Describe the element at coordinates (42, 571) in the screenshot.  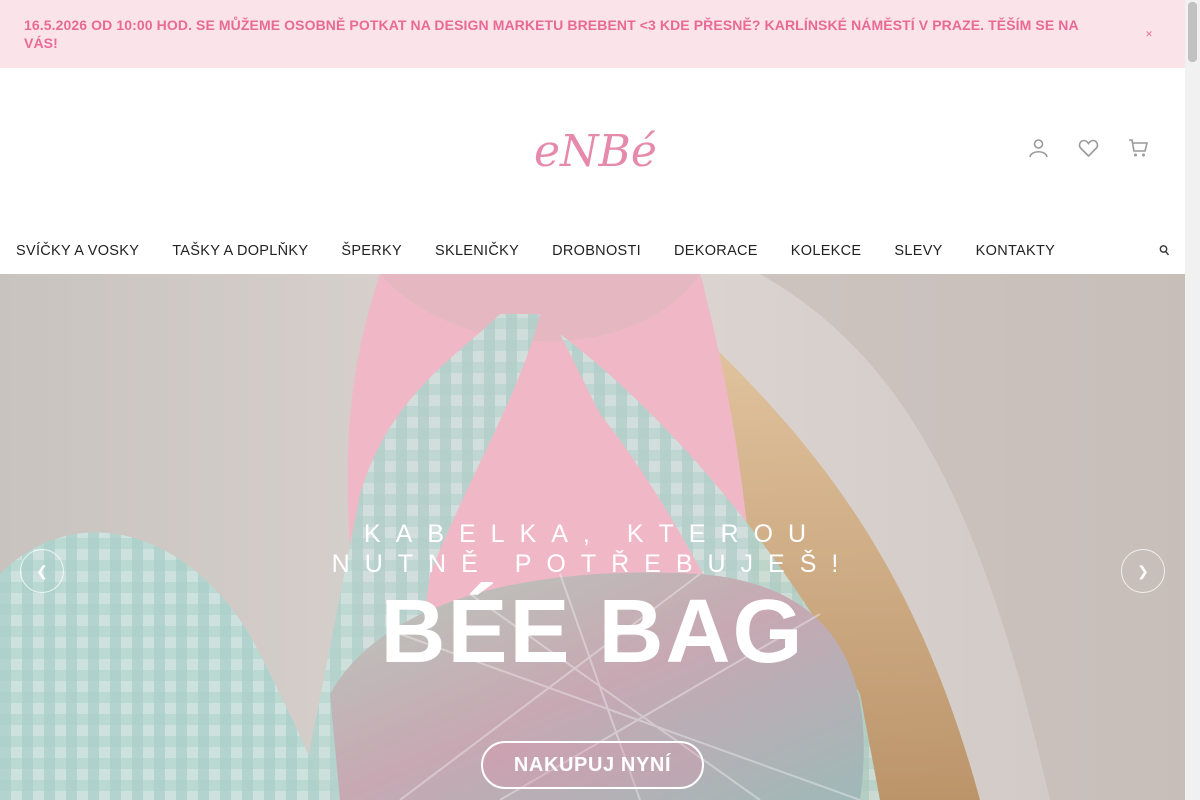
I see `chevron-left-icon: ❮` at that location.